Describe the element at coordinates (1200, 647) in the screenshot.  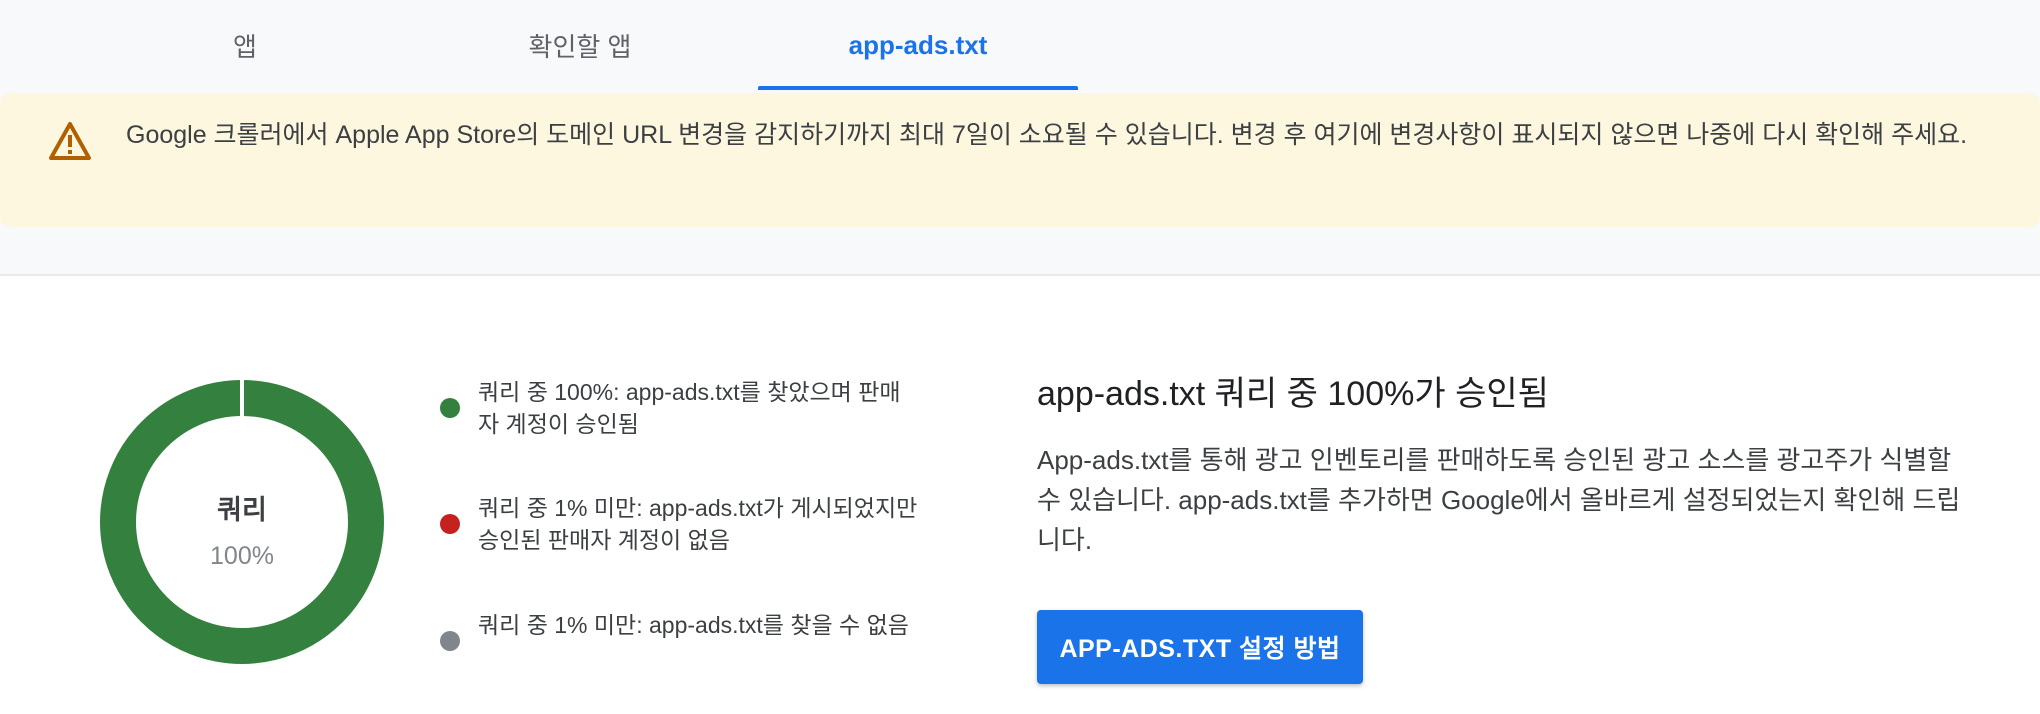
I see `setup-guide-button: APP-ADS.TXT 설정 방법` at that location.